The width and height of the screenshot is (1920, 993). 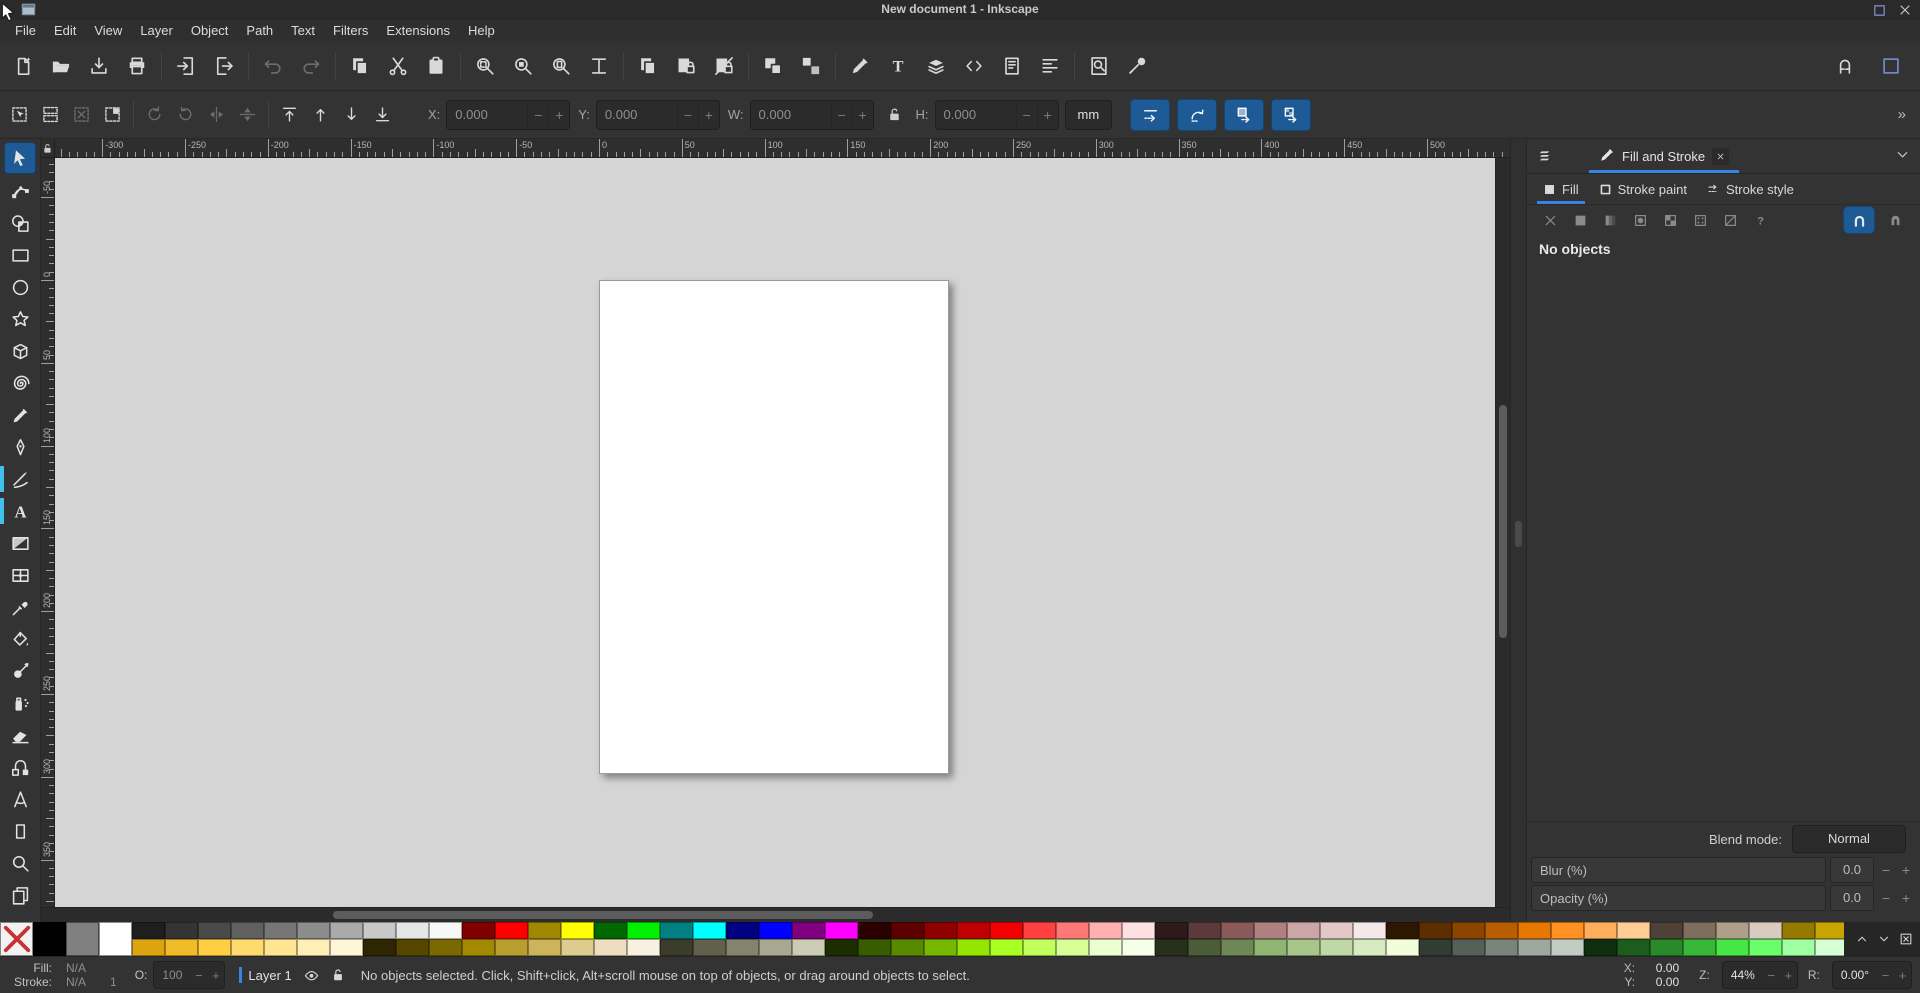 What do you see at coordinates (17, 479) in the screenshot?
I see `tool-calligraphy` at bounding box center [17, 479].